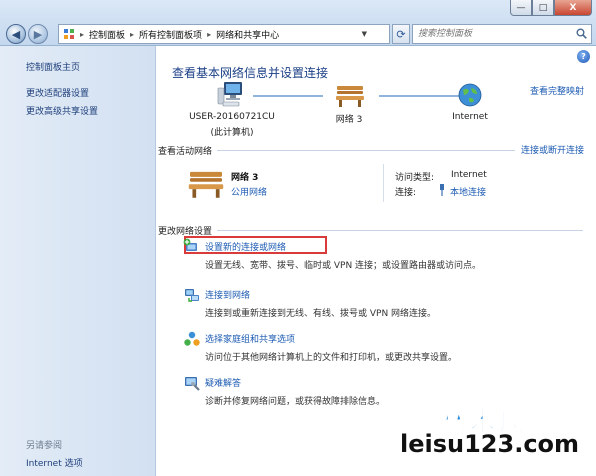  What do you see at coordinates (170, 34) in the screenshot?
I see `breadcrumb-all-items: 所有控制面板项` at bounding box center [170, 34].